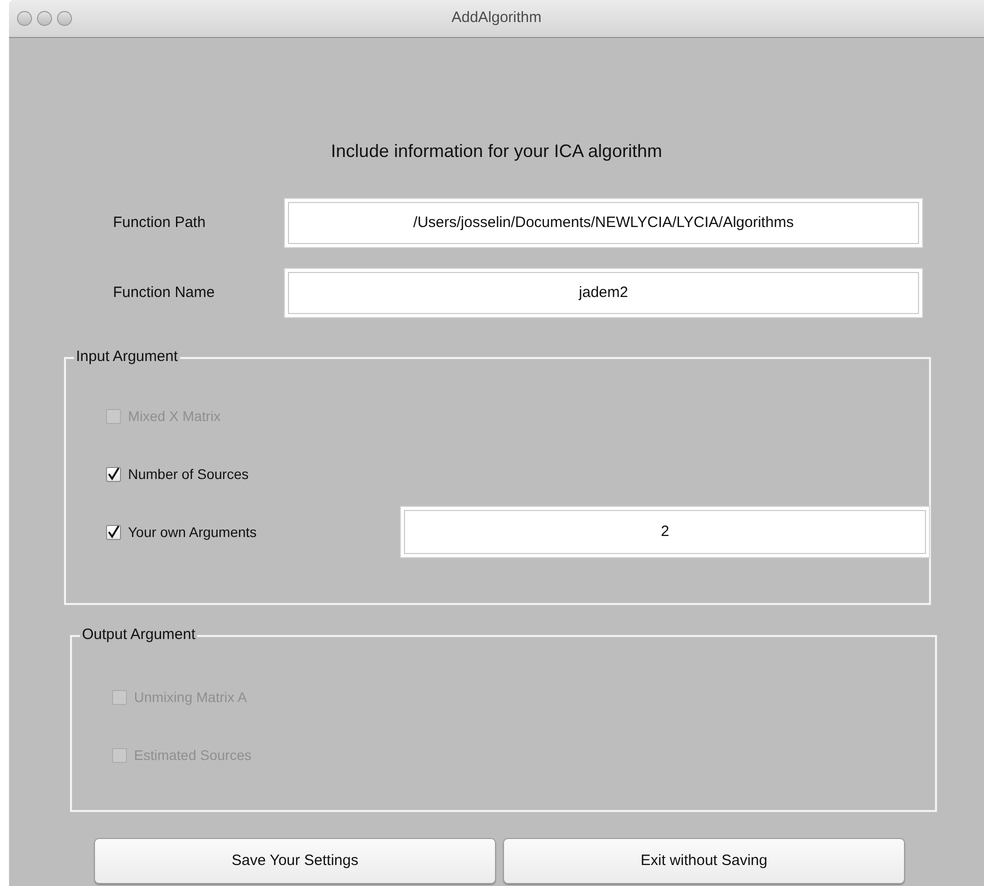 The image size is (984, 886). I want to click on heading: Include information for your ICA algorithm, so click(496, 151).